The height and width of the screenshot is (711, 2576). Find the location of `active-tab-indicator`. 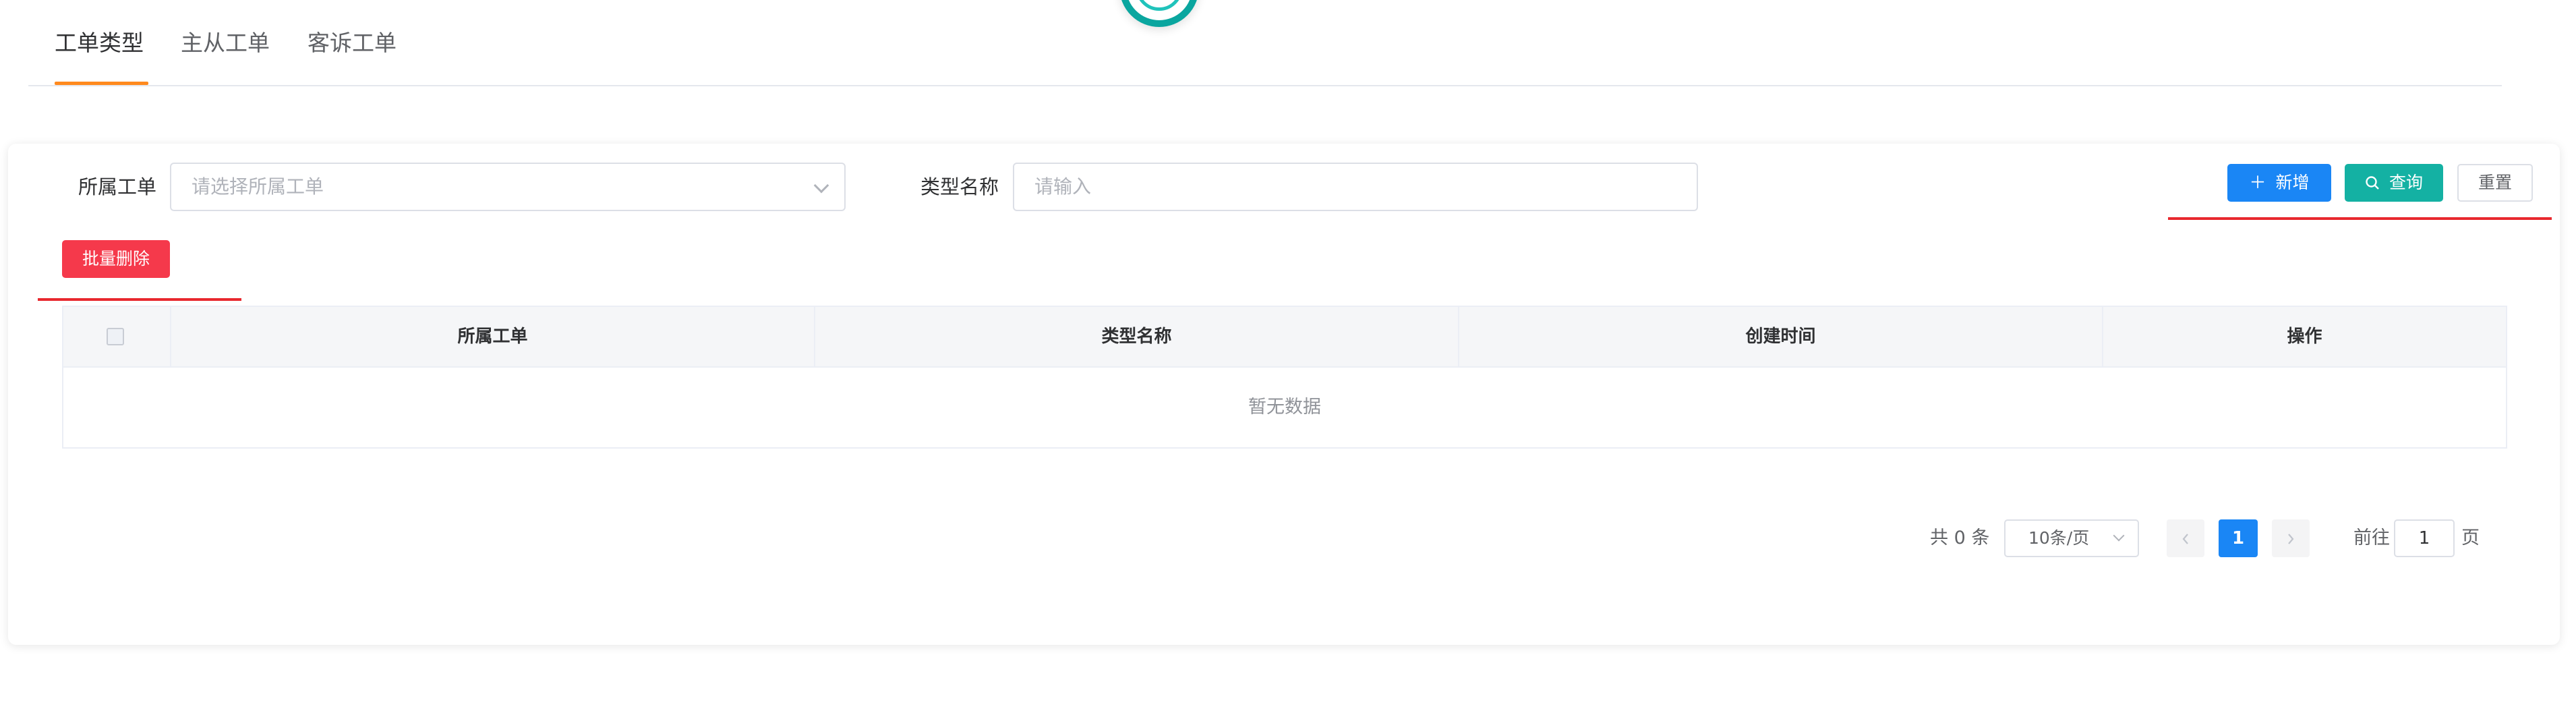

active-tab-indicator is located at coordinates (102, 83).